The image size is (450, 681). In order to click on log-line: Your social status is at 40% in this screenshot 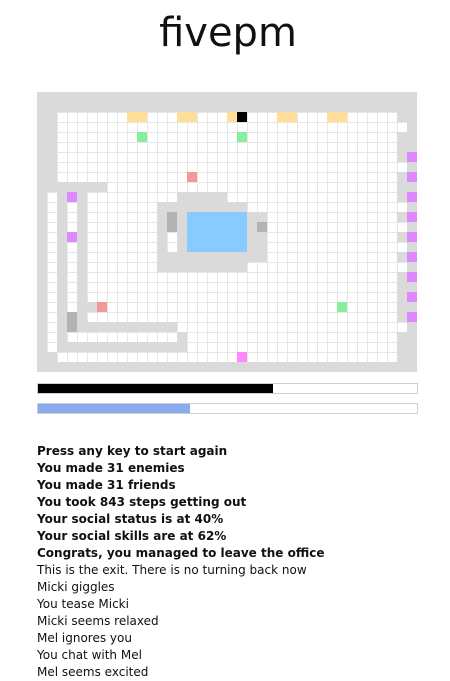, I will do `click(130, 519)`.